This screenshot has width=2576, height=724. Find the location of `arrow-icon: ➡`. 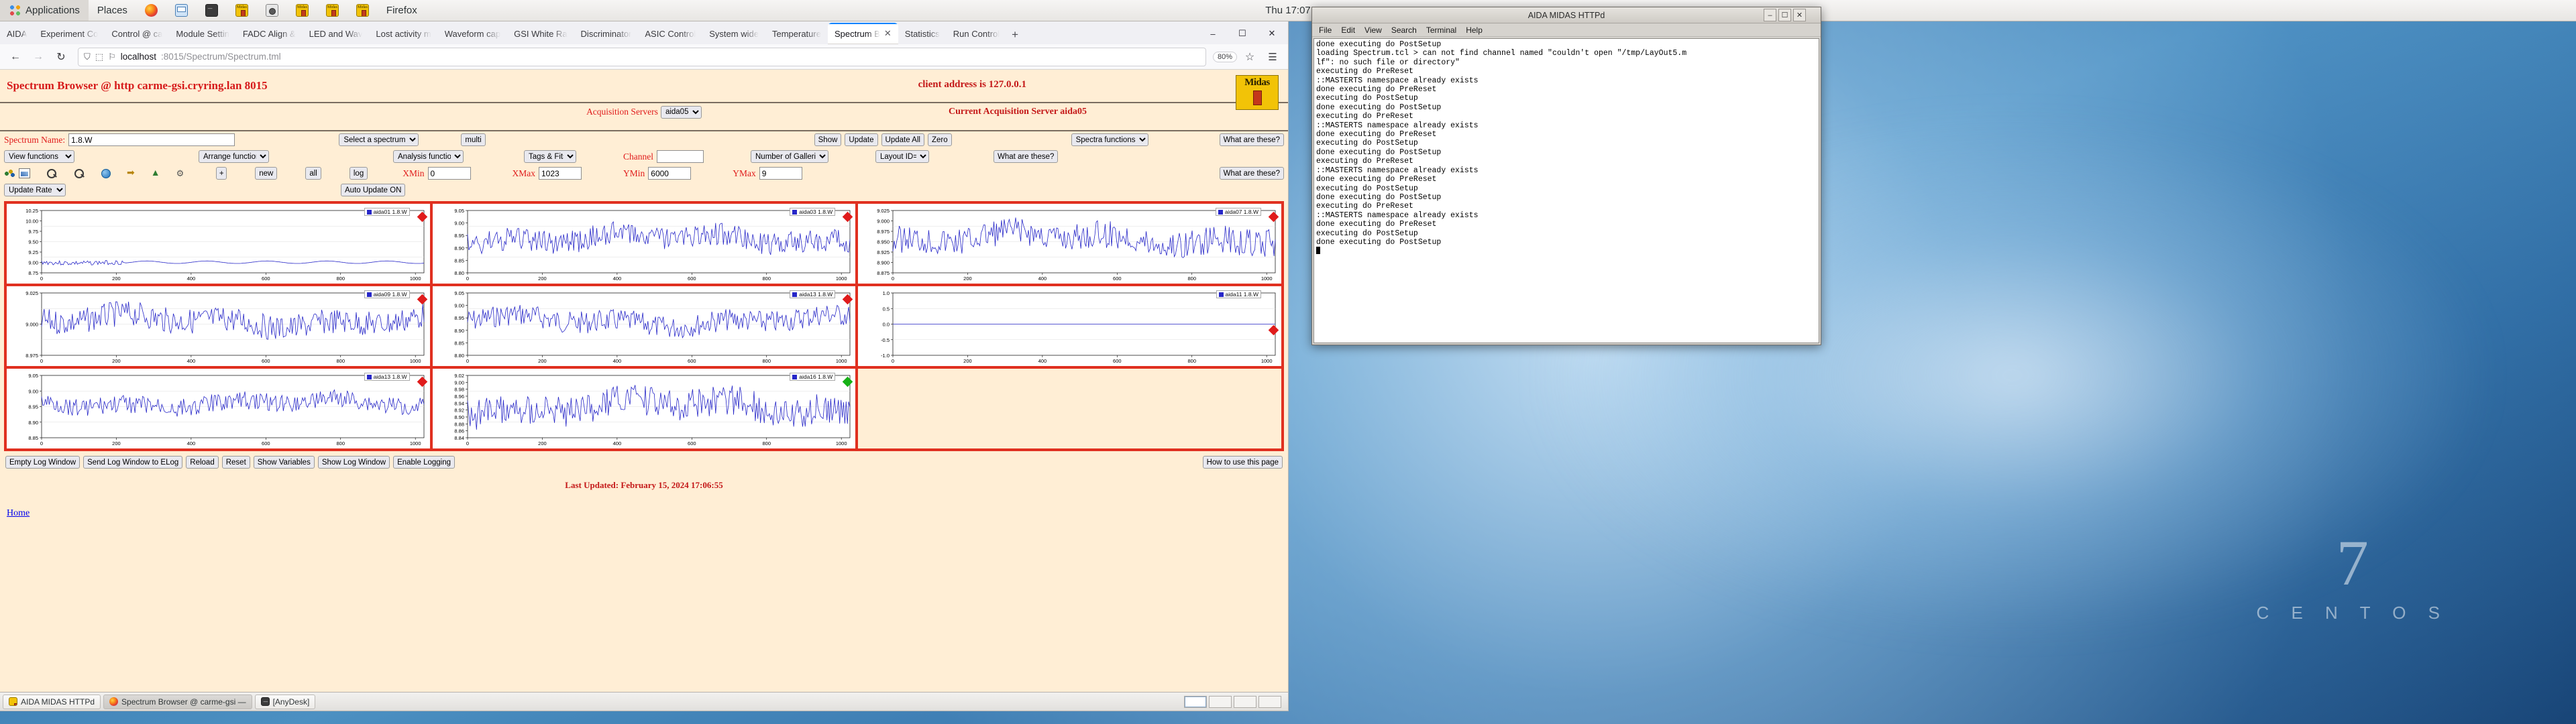

arrow-icon: ➡ is located at coordinates (131, 174).